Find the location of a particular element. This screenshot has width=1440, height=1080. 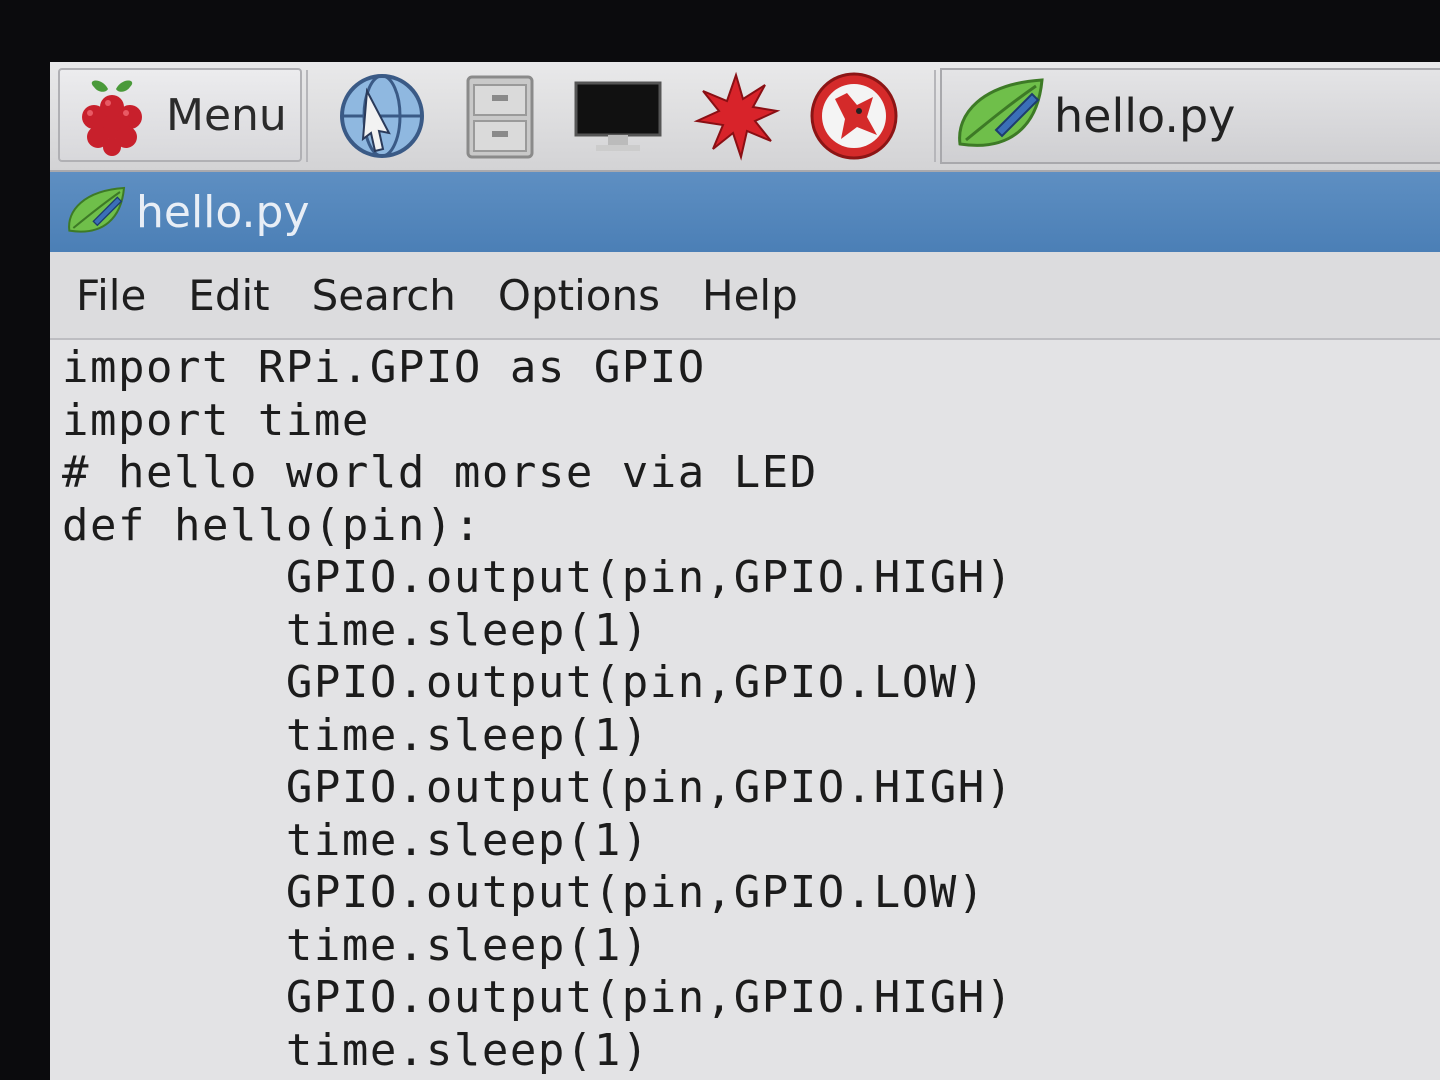

code-line: import RPi.GPIO as GPIO is located at coordinates (384, 367).